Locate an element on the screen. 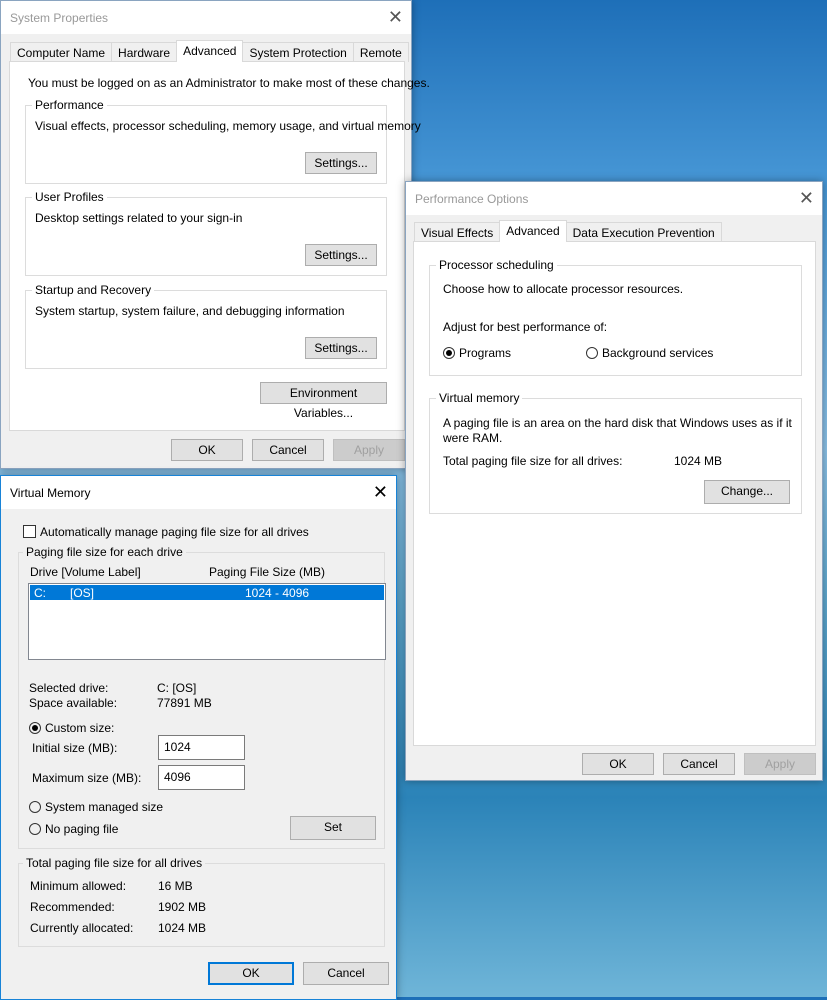 This screenshot has width=827, height=1000. radio-label: Custom size: is located at coordinates (80, 728).